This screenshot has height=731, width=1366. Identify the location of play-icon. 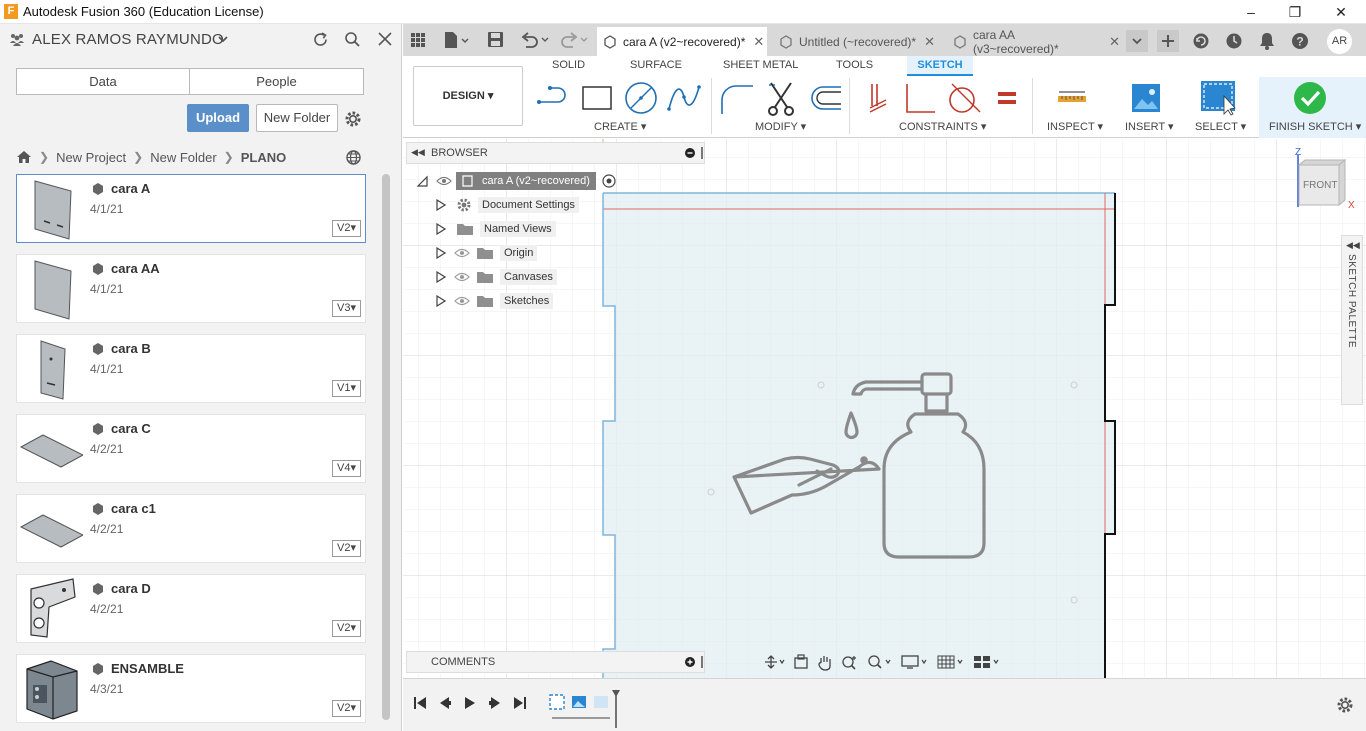
(470, 703).